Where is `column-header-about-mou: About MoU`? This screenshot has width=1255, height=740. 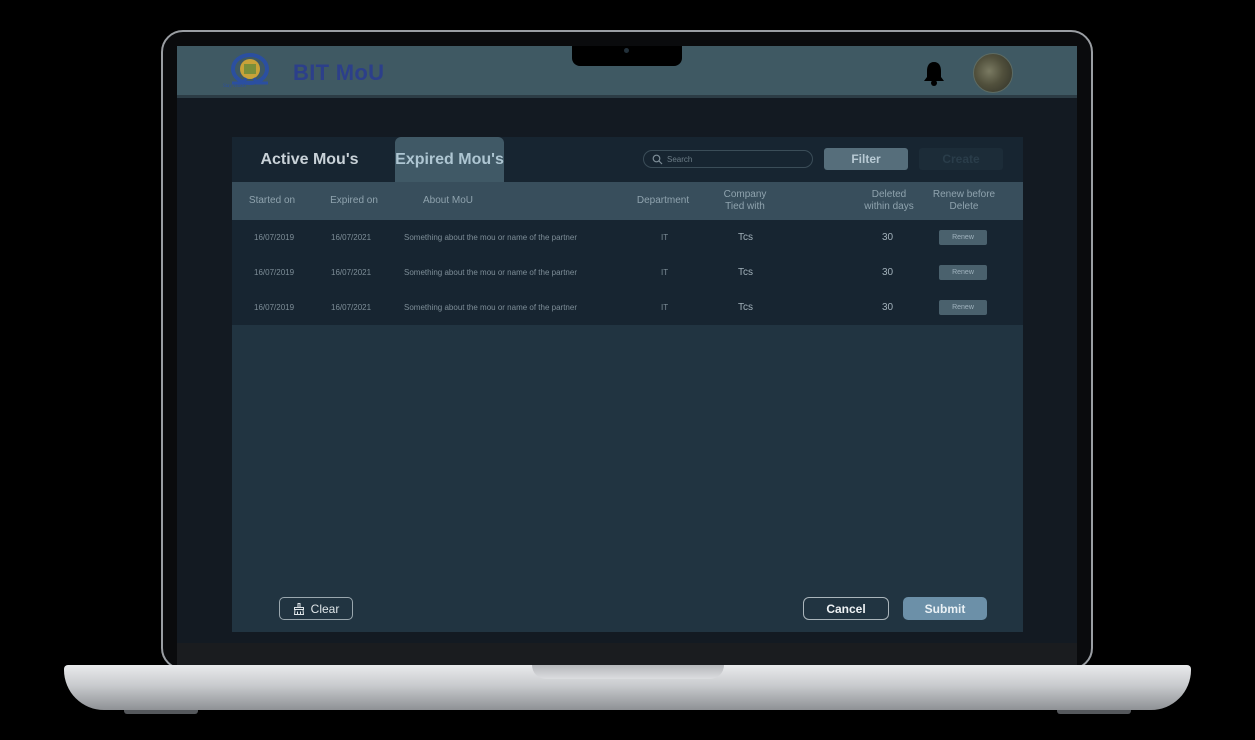
column-header-about-mou: About MoU is located at coordinates (448, 200).